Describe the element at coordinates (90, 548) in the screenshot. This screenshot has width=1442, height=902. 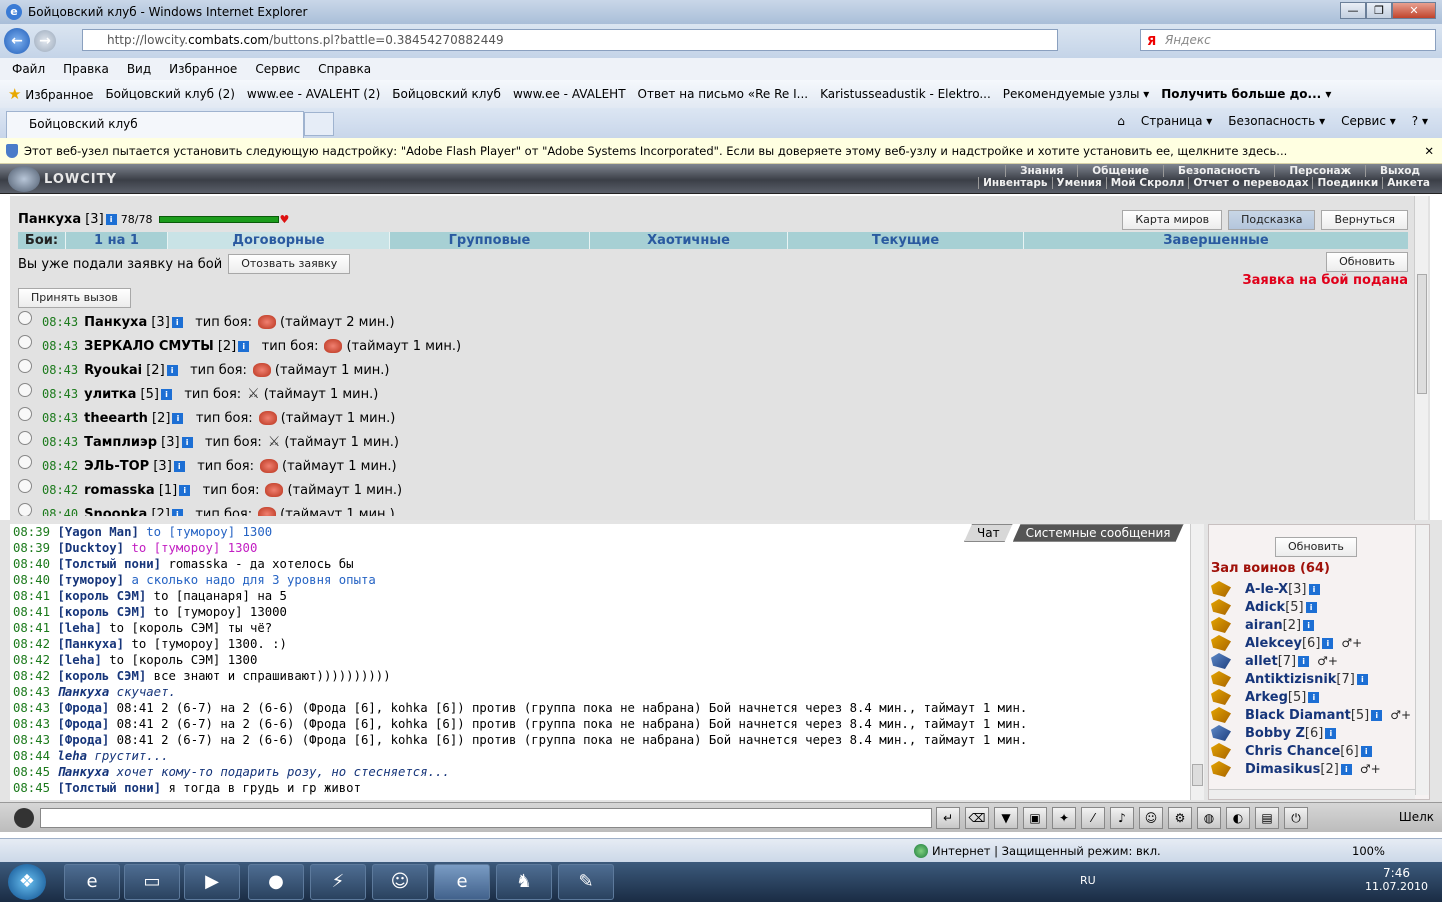
I see `chat-sender: [Ducktoy]` at that location.